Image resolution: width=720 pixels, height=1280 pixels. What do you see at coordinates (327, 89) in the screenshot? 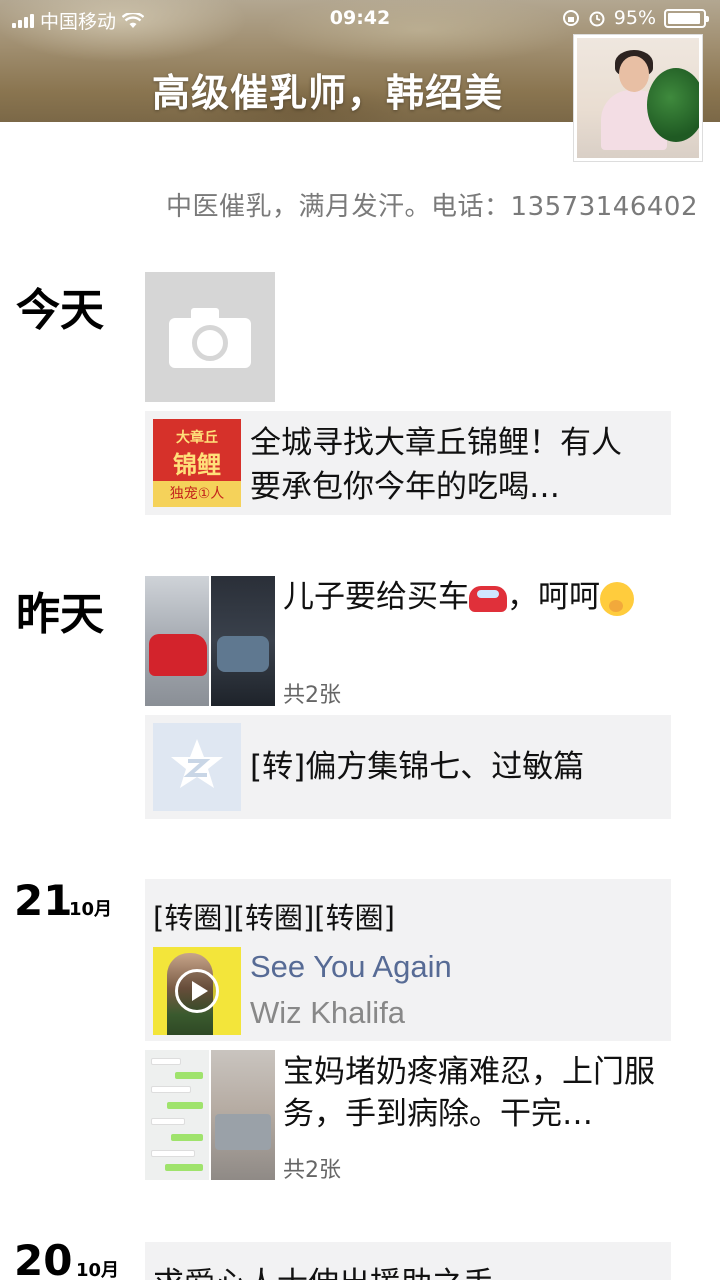
I see `profile-name: 高级催乳师，韩绍美` at bounding box center [327, 89].